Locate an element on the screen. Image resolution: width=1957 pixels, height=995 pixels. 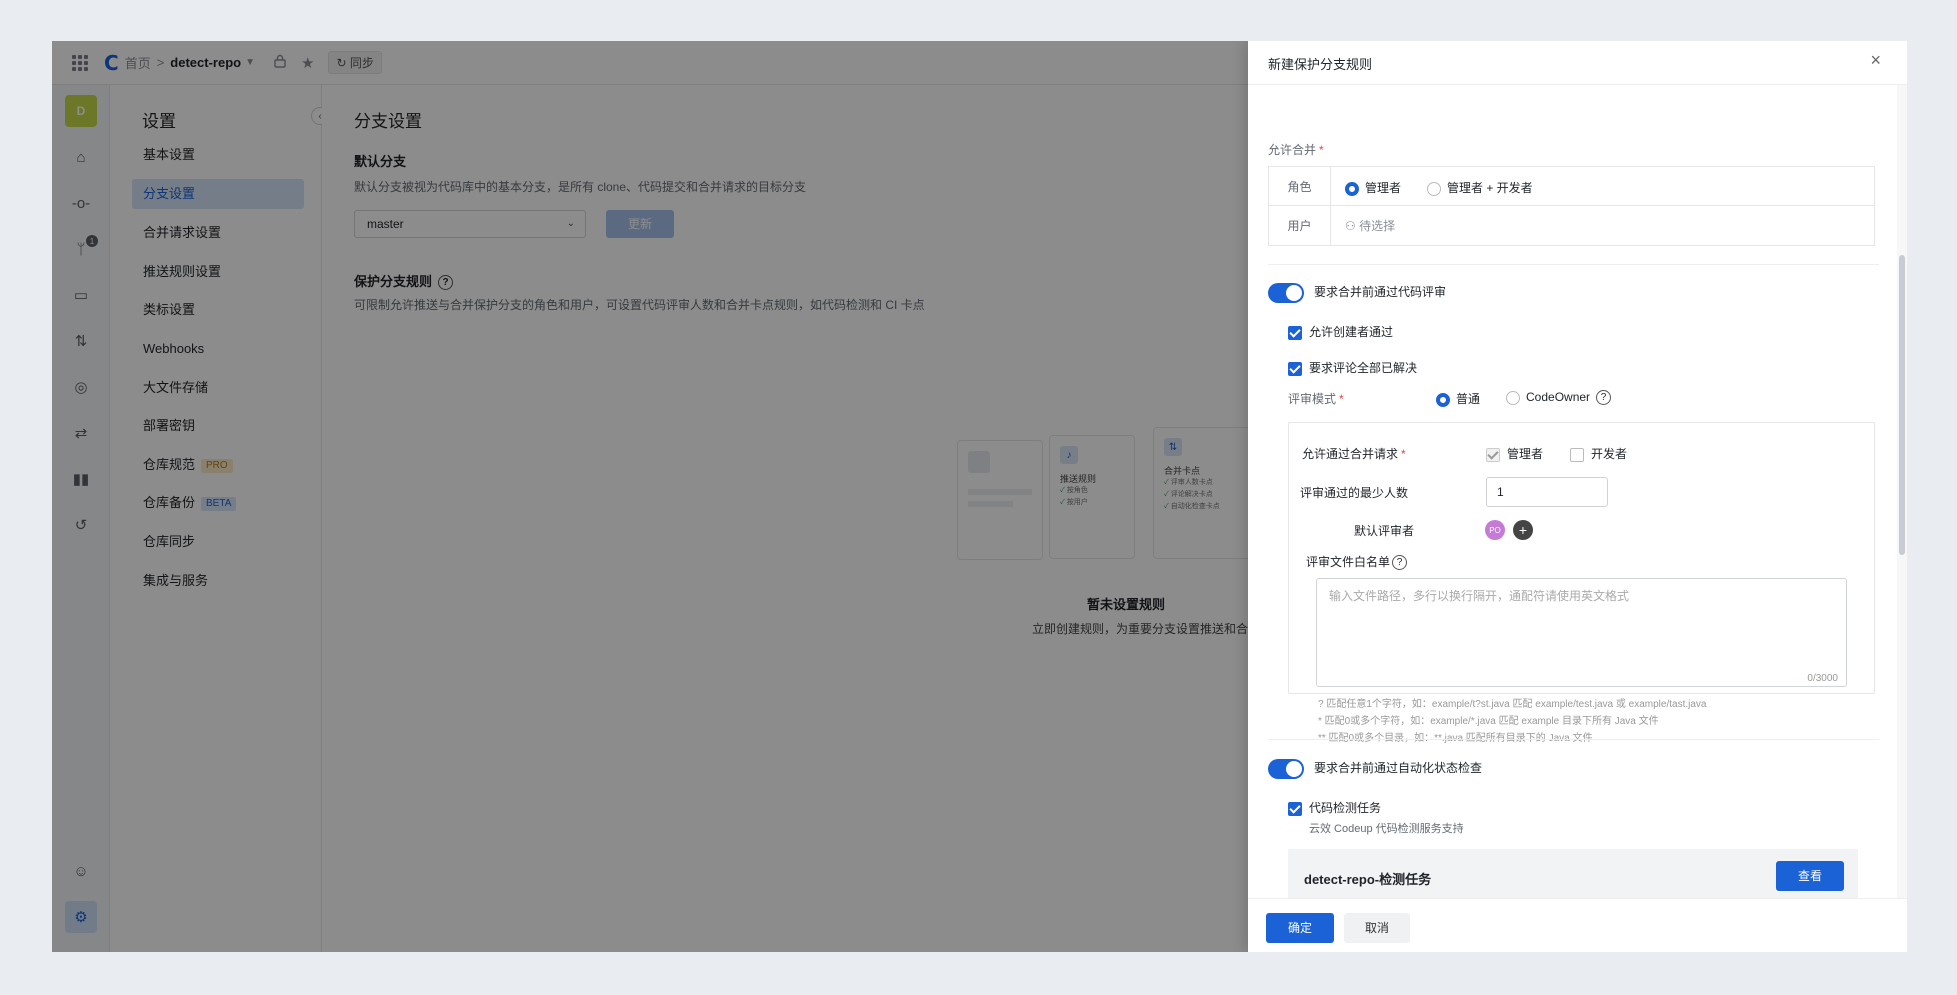
allow-pass-label: 允许通过合并请求 * is located at coordinates (1354, 453).